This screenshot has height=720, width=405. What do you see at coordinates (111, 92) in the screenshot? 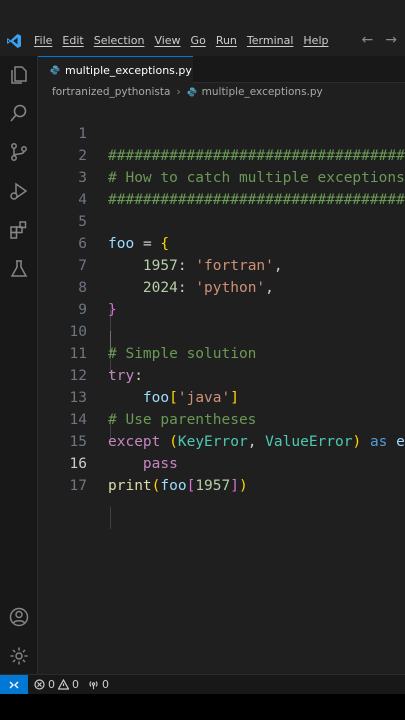
I see `breadcrumb-folder: fortranized_pythonista` at bounding box center [111, 92].